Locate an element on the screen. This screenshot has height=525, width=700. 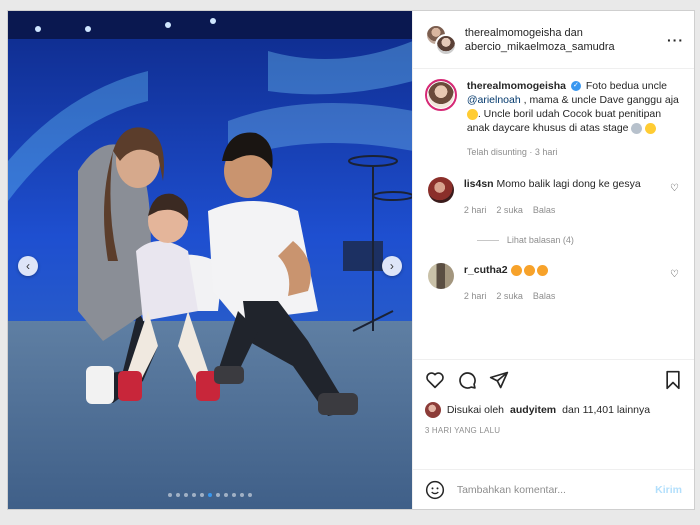
carousel-next-button: › is located at coordinates (391, 266).